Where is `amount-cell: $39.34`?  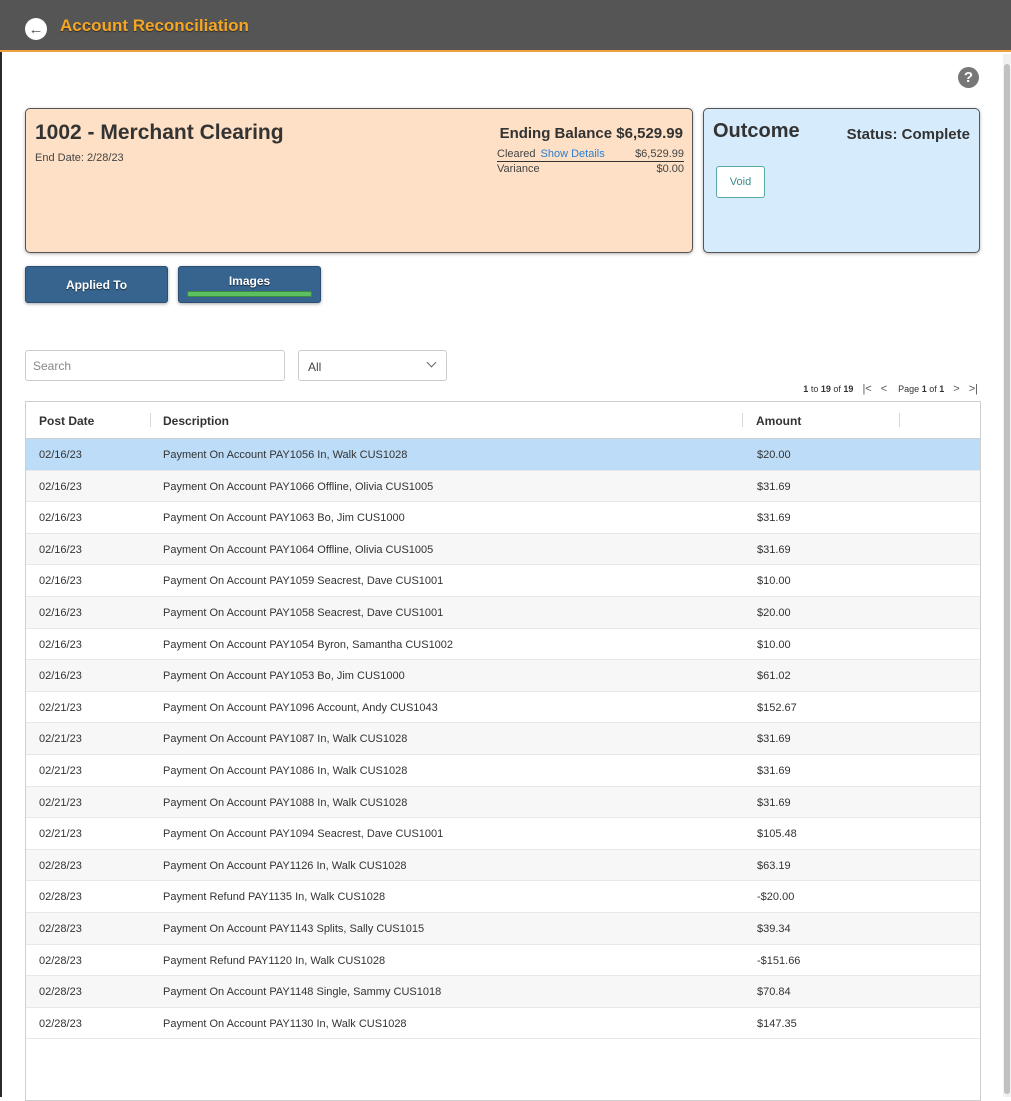 amount-cell: $39.34 is located at coordinates (774, 928).